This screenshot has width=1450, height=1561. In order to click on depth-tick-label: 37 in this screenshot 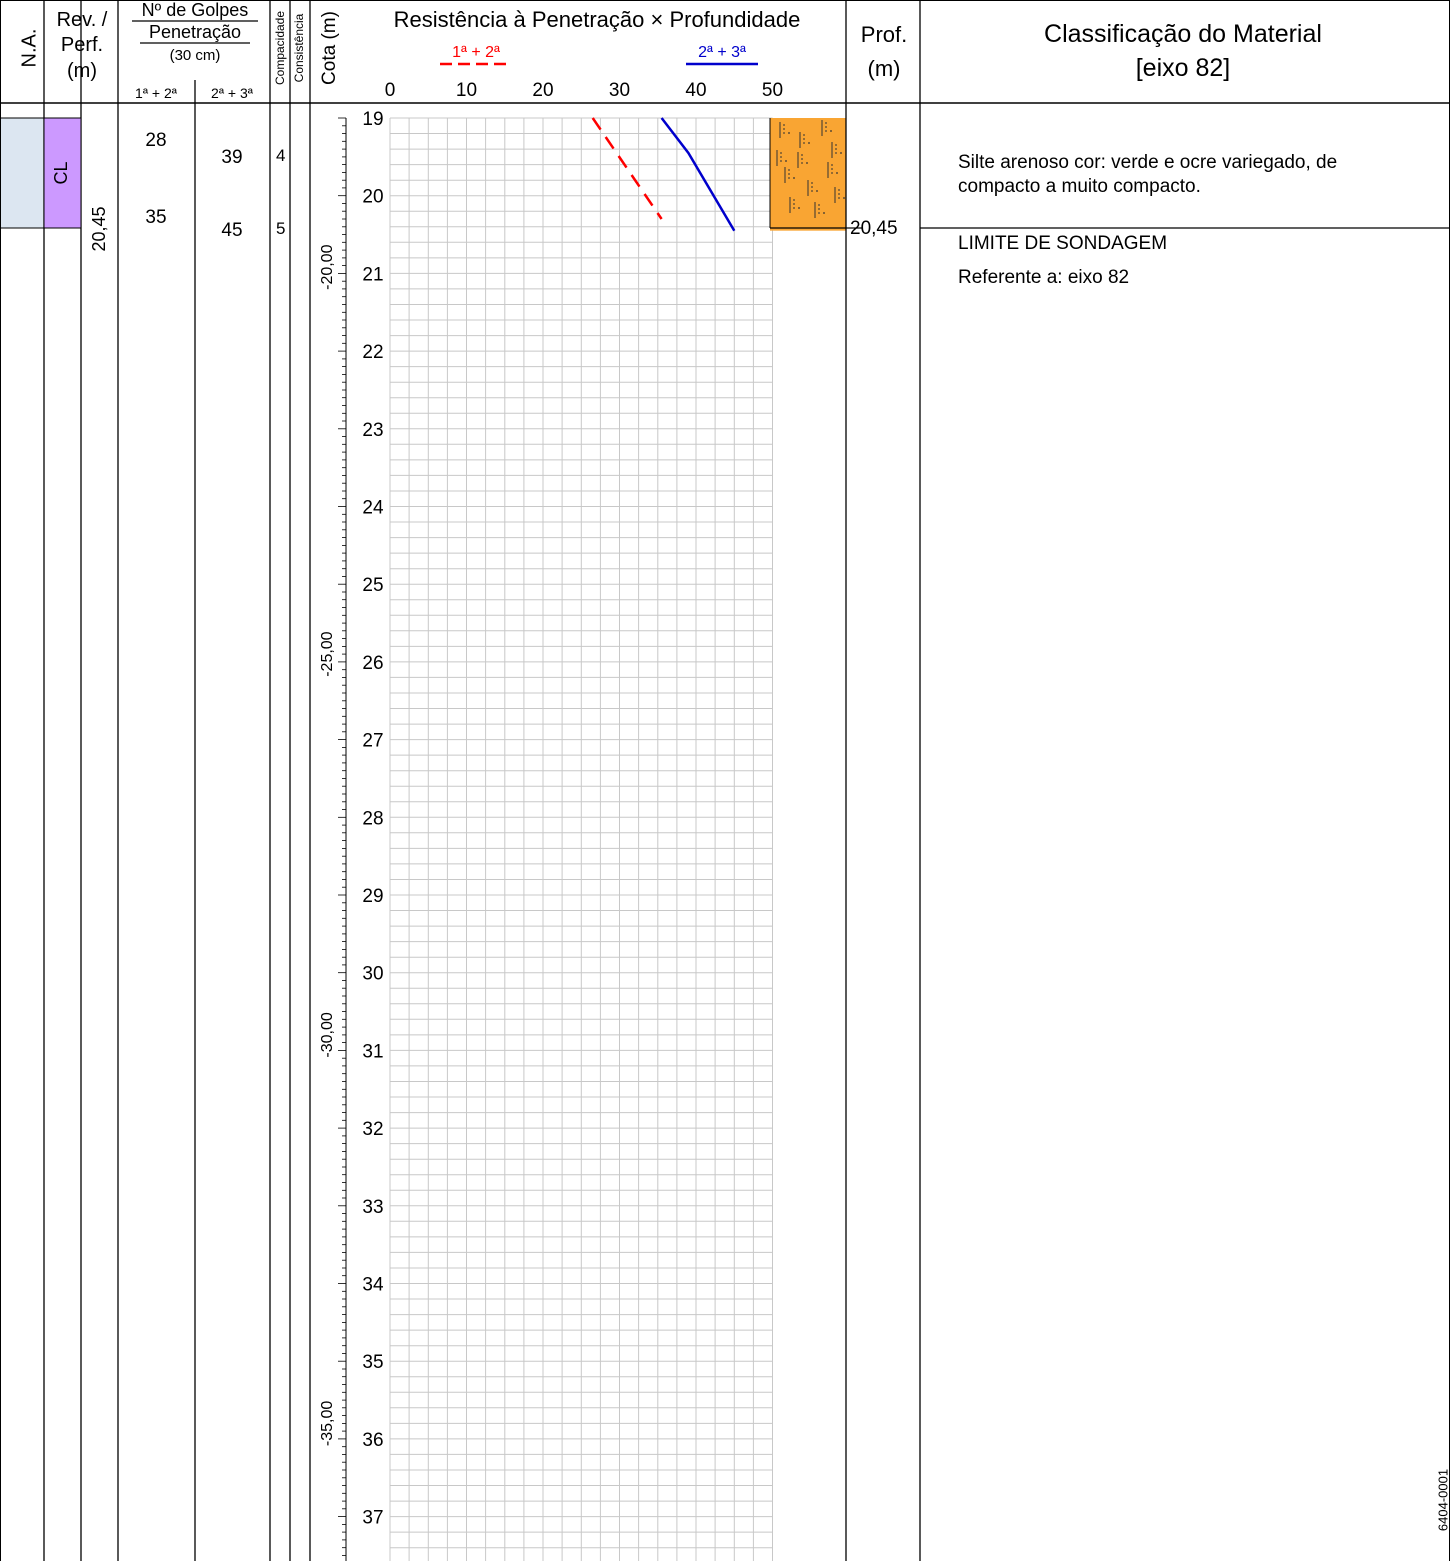, I will do `click(372, 1518)`.